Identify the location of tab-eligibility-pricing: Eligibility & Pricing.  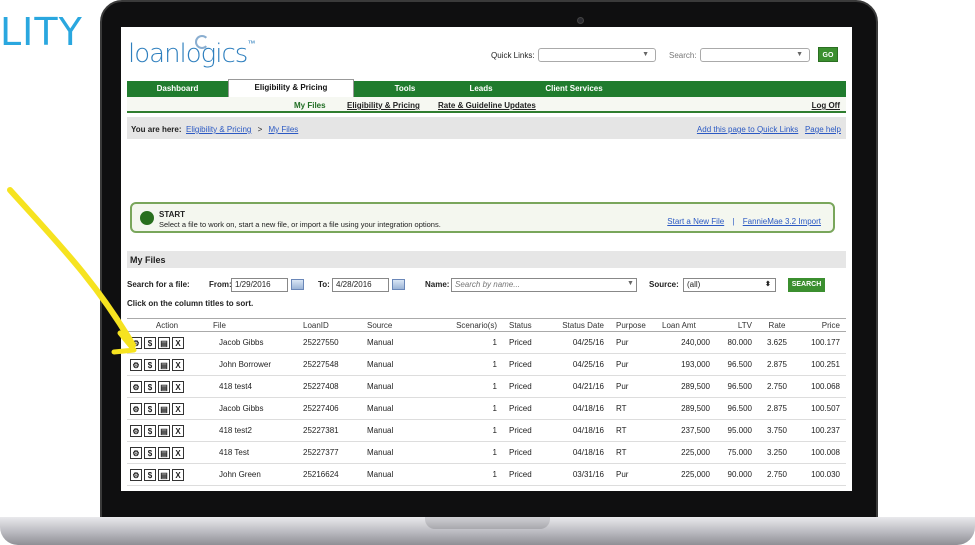
(291, 88).